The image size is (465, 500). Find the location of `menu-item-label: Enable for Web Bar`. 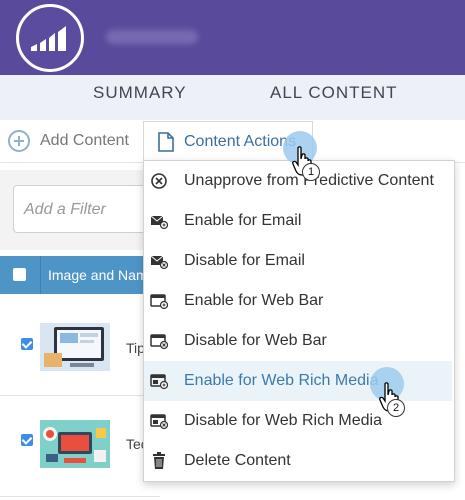

menu-item-label: Enable for Web Bar is located at coordinates (254, 300).